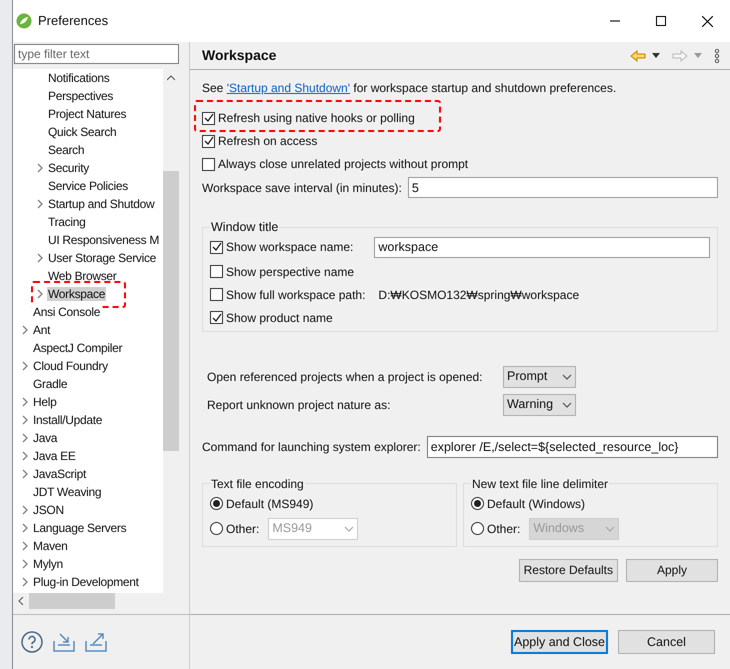  What do you see at coordinates (88, 601) in the screenshot?
I see `horizontal-scrollbar` at bounding box center [88, 601].